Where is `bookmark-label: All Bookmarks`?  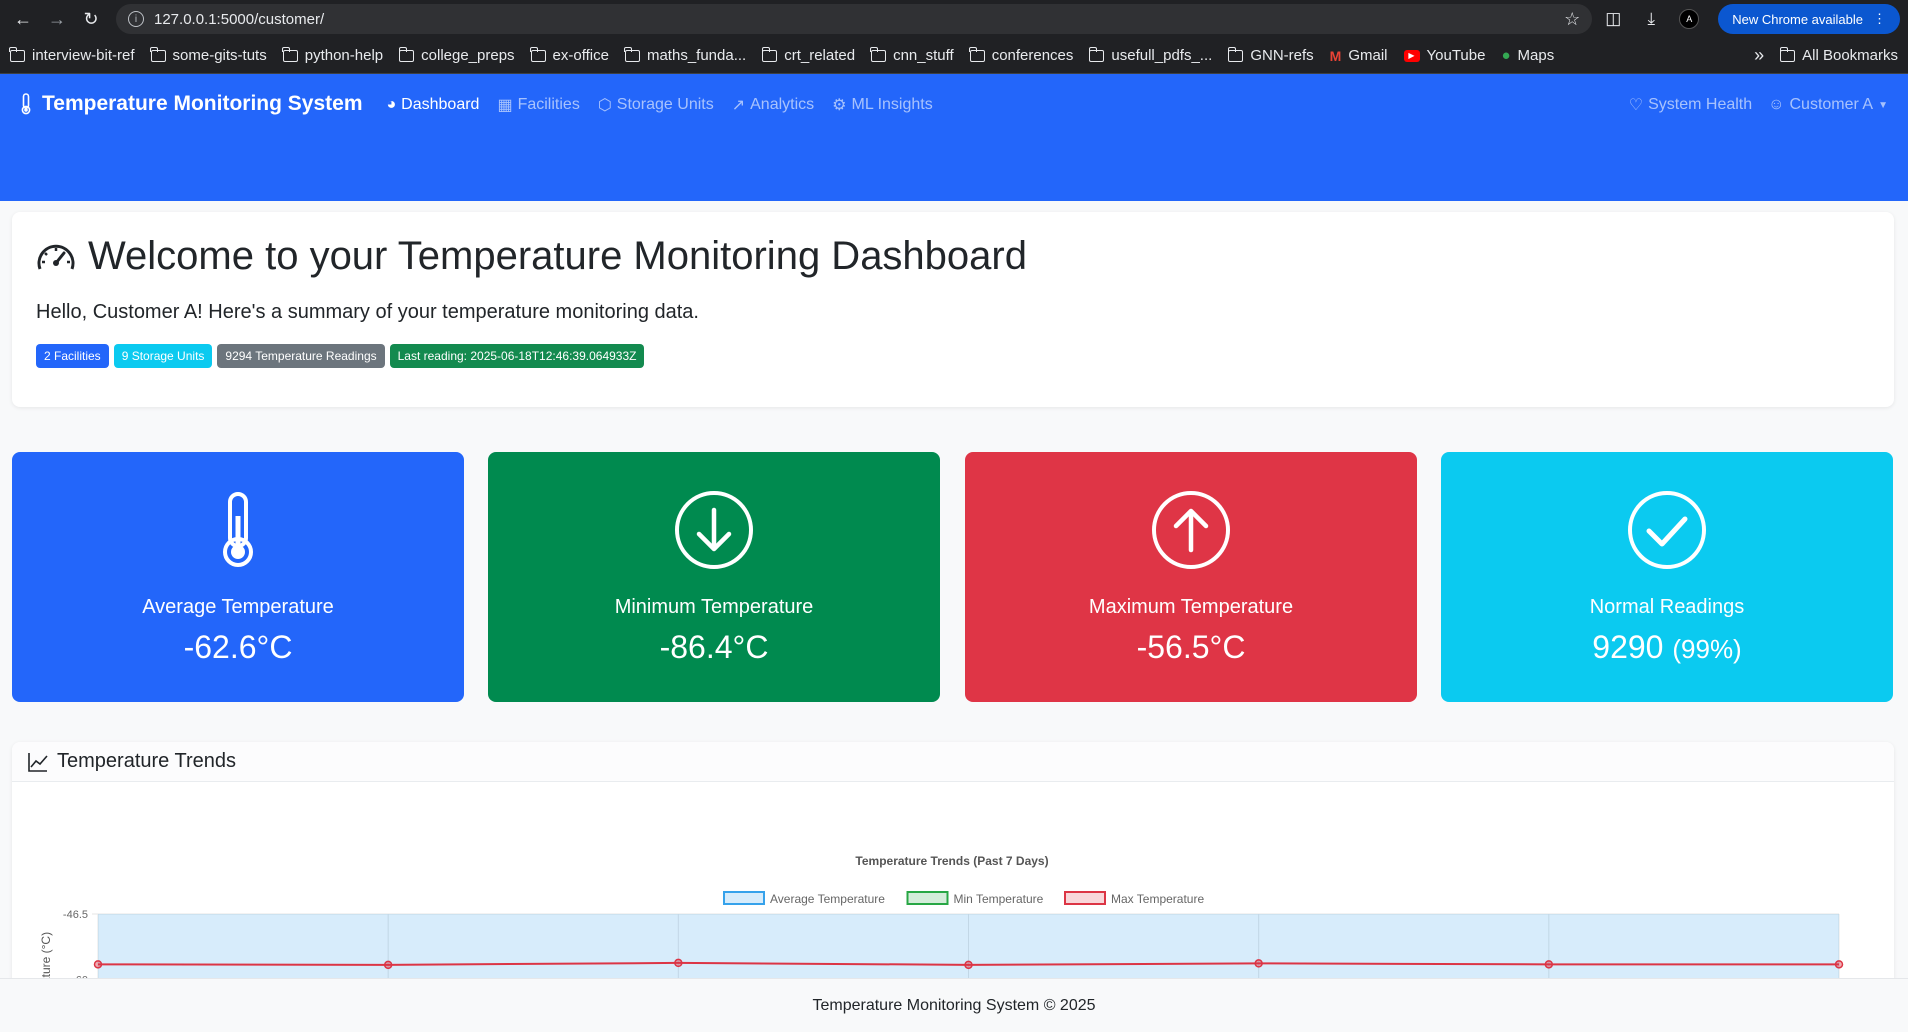
bookmark-label: All Bookmarks is located at coordinates (1850, 55).